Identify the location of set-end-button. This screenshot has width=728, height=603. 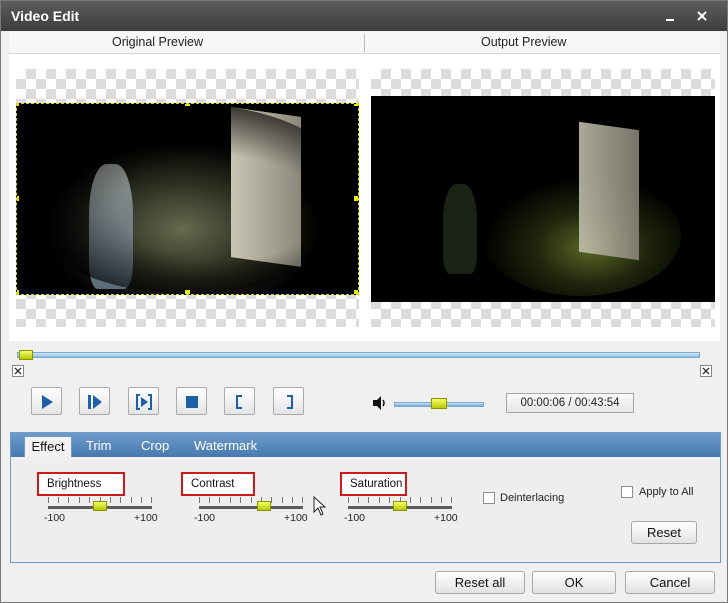
(288, 401).